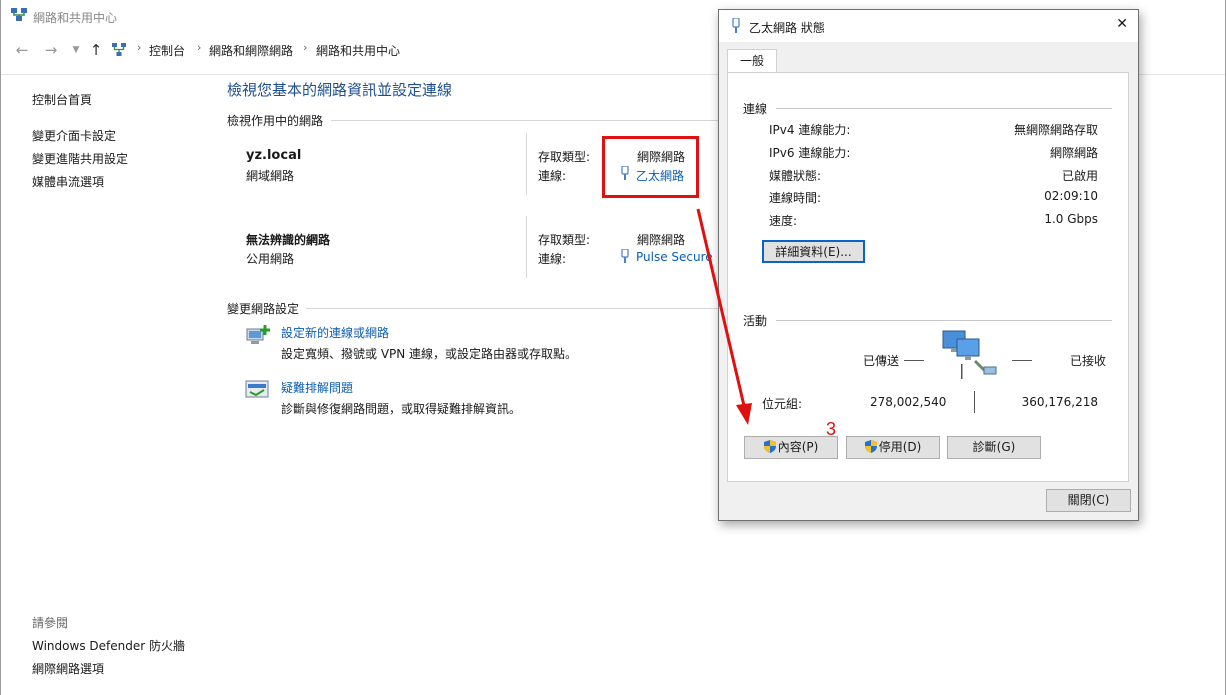 This screenshot has height=695, width=1226. What do you see at coordinates (19, 16) in the screenshot?
I see `network-center-icon` at bounding box center [19, 16].